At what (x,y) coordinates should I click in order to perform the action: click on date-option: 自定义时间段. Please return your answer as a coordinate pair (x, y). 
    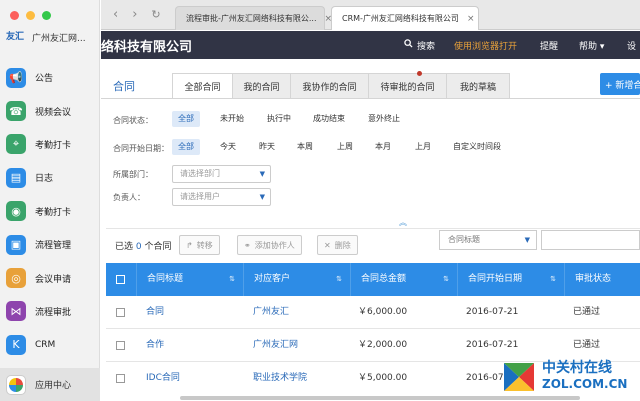
    Looking at the image, I should click on (477, 147).